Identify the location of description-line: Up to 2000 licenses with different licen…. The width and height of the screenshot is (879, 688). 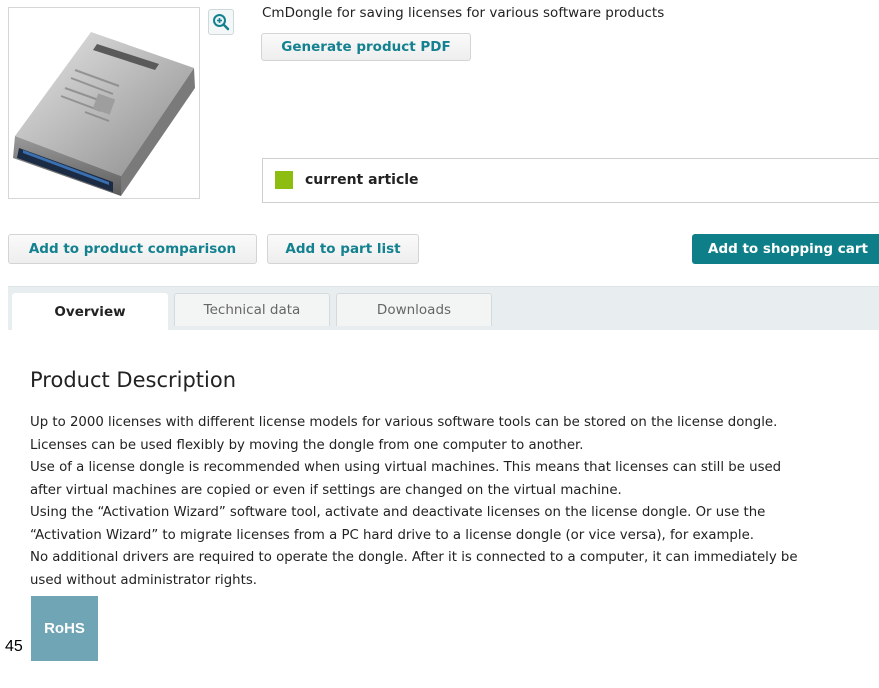
(404, 422).